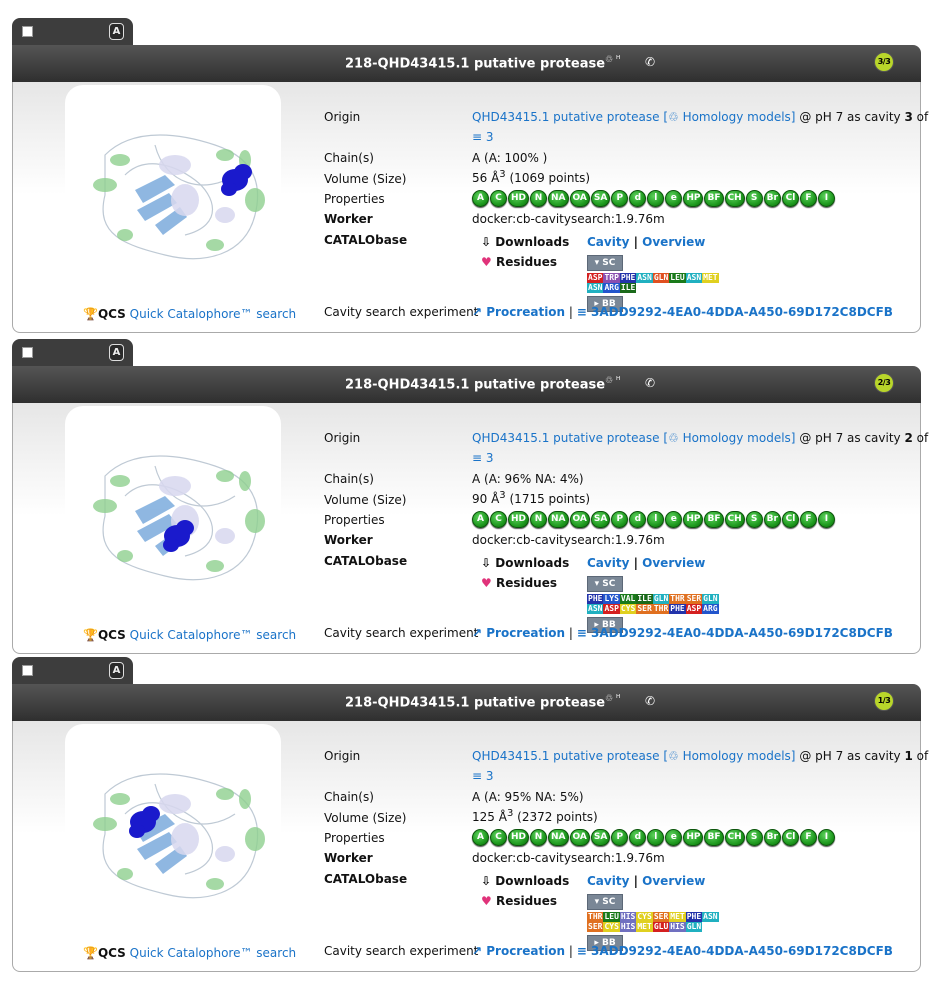 The image size is (939, 981). I want to click on cavity-count-link: ≡ 3, so click(483, 776).